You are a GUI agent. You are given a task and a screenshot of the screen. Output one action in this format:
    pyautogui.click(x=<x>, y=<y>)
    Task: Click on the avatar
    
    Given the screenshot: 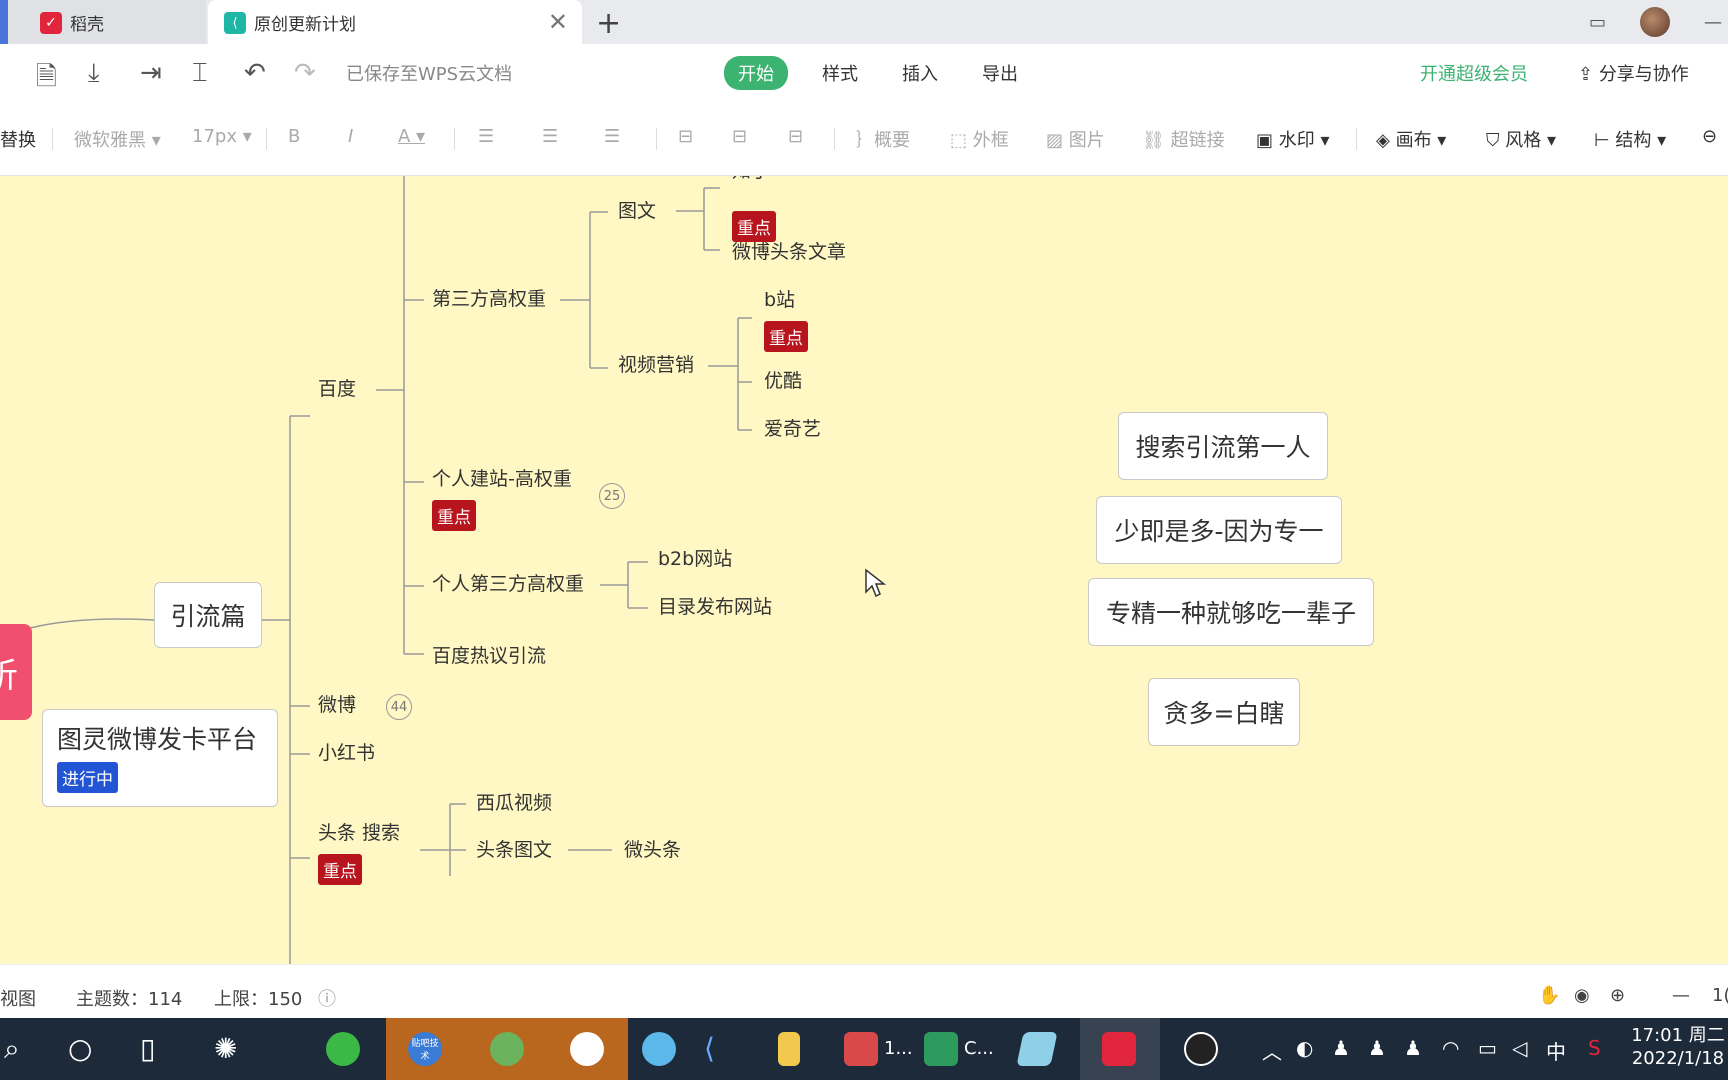 What is the action you would take?
    pyautogui.click(x=1655, y=22)
    